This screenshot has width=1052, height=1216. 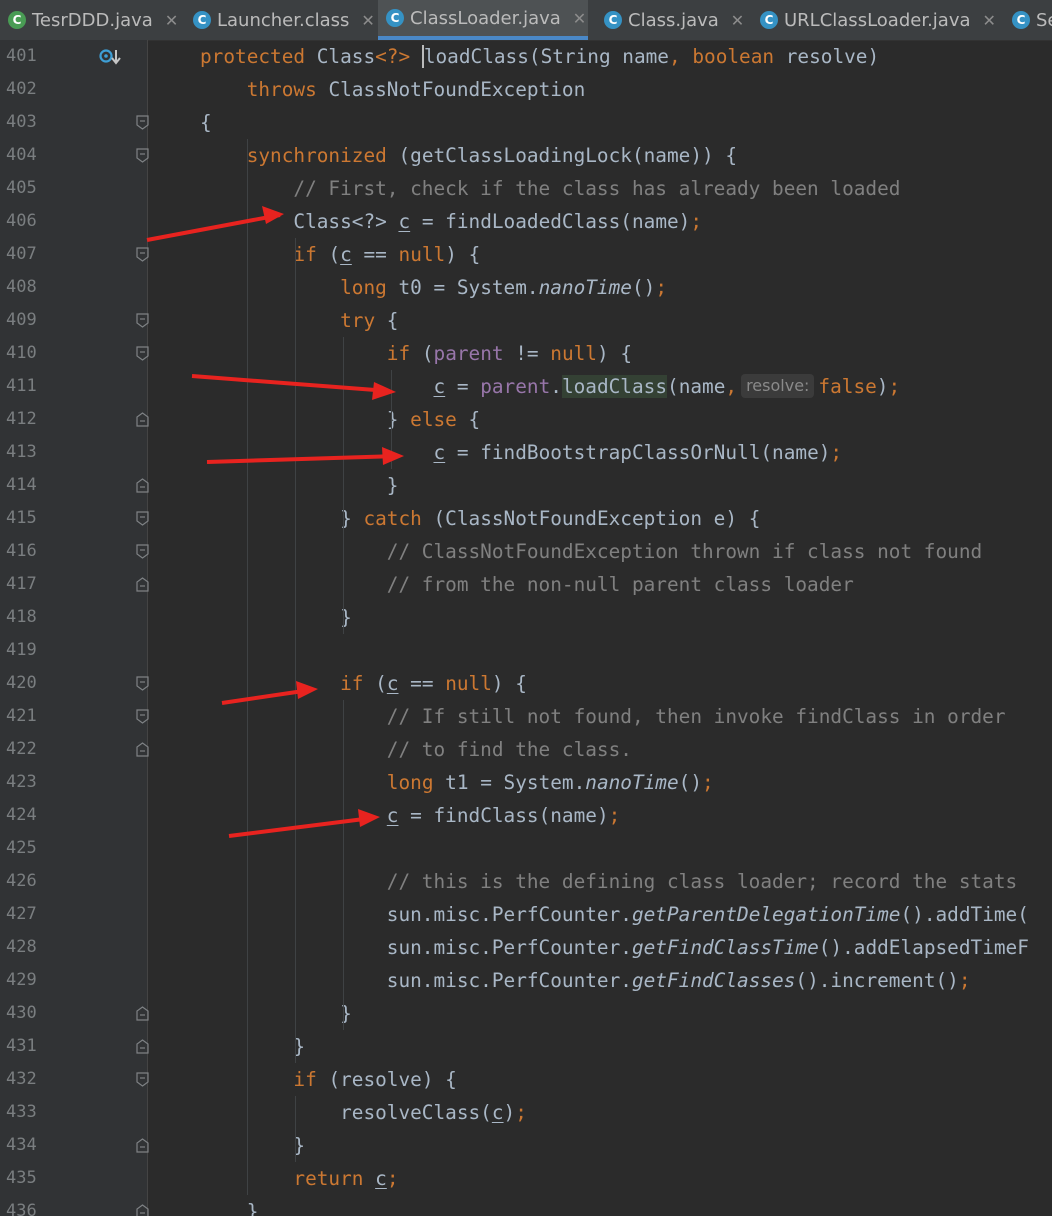 I want to click on code-line: 424 c = findClass(name);, so click(x=526, y=815).